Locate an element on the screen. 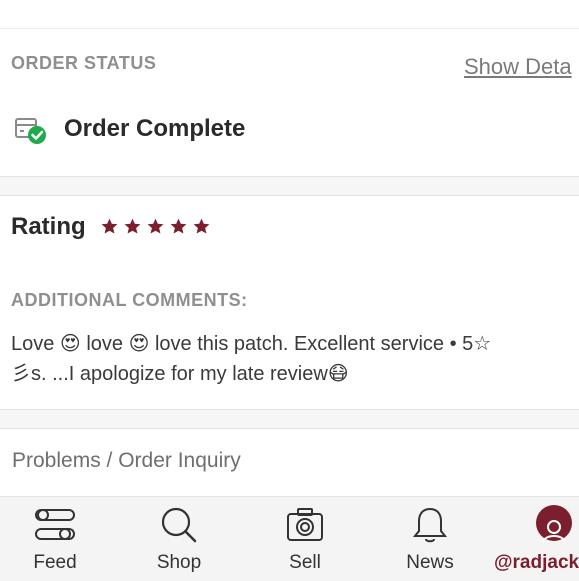 The width and height of the screenshot is (579, 581). avatar is located at coordinates (554, 524).